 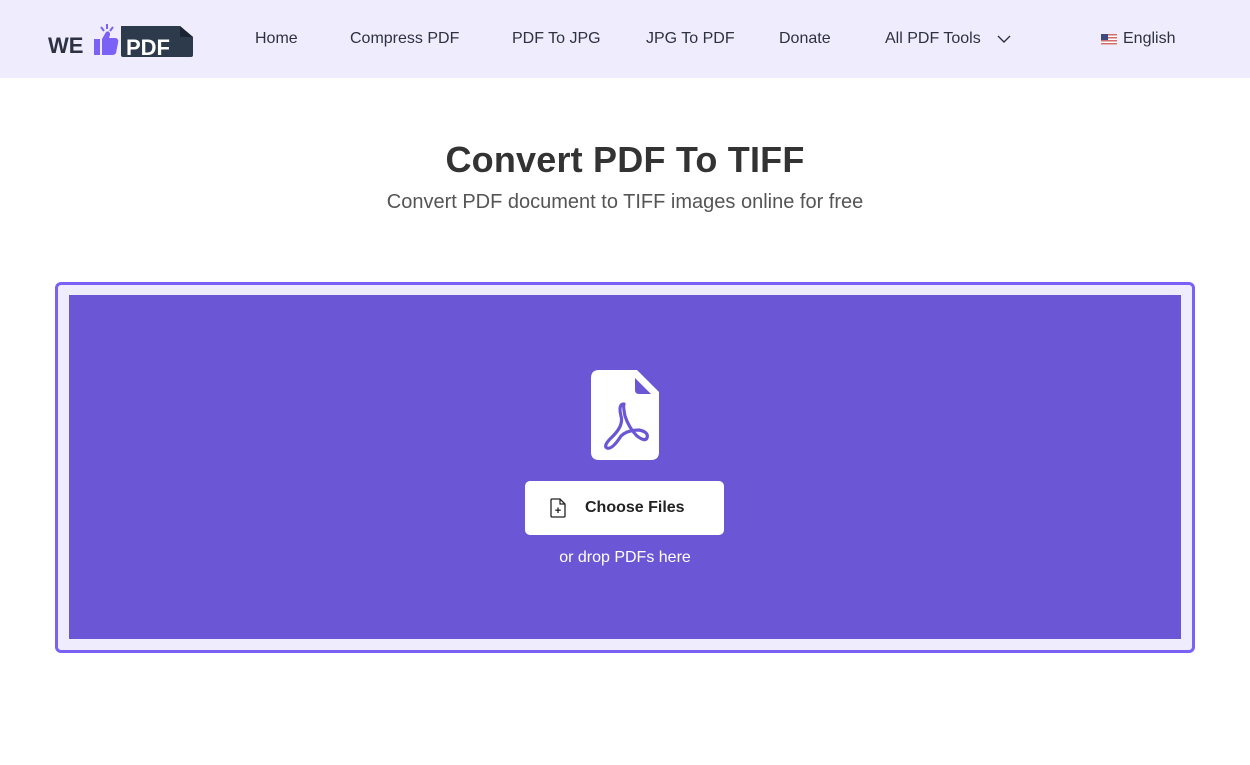 I want to click on page-title: Convert PDF To TIFF, so click(x=625, y=159).